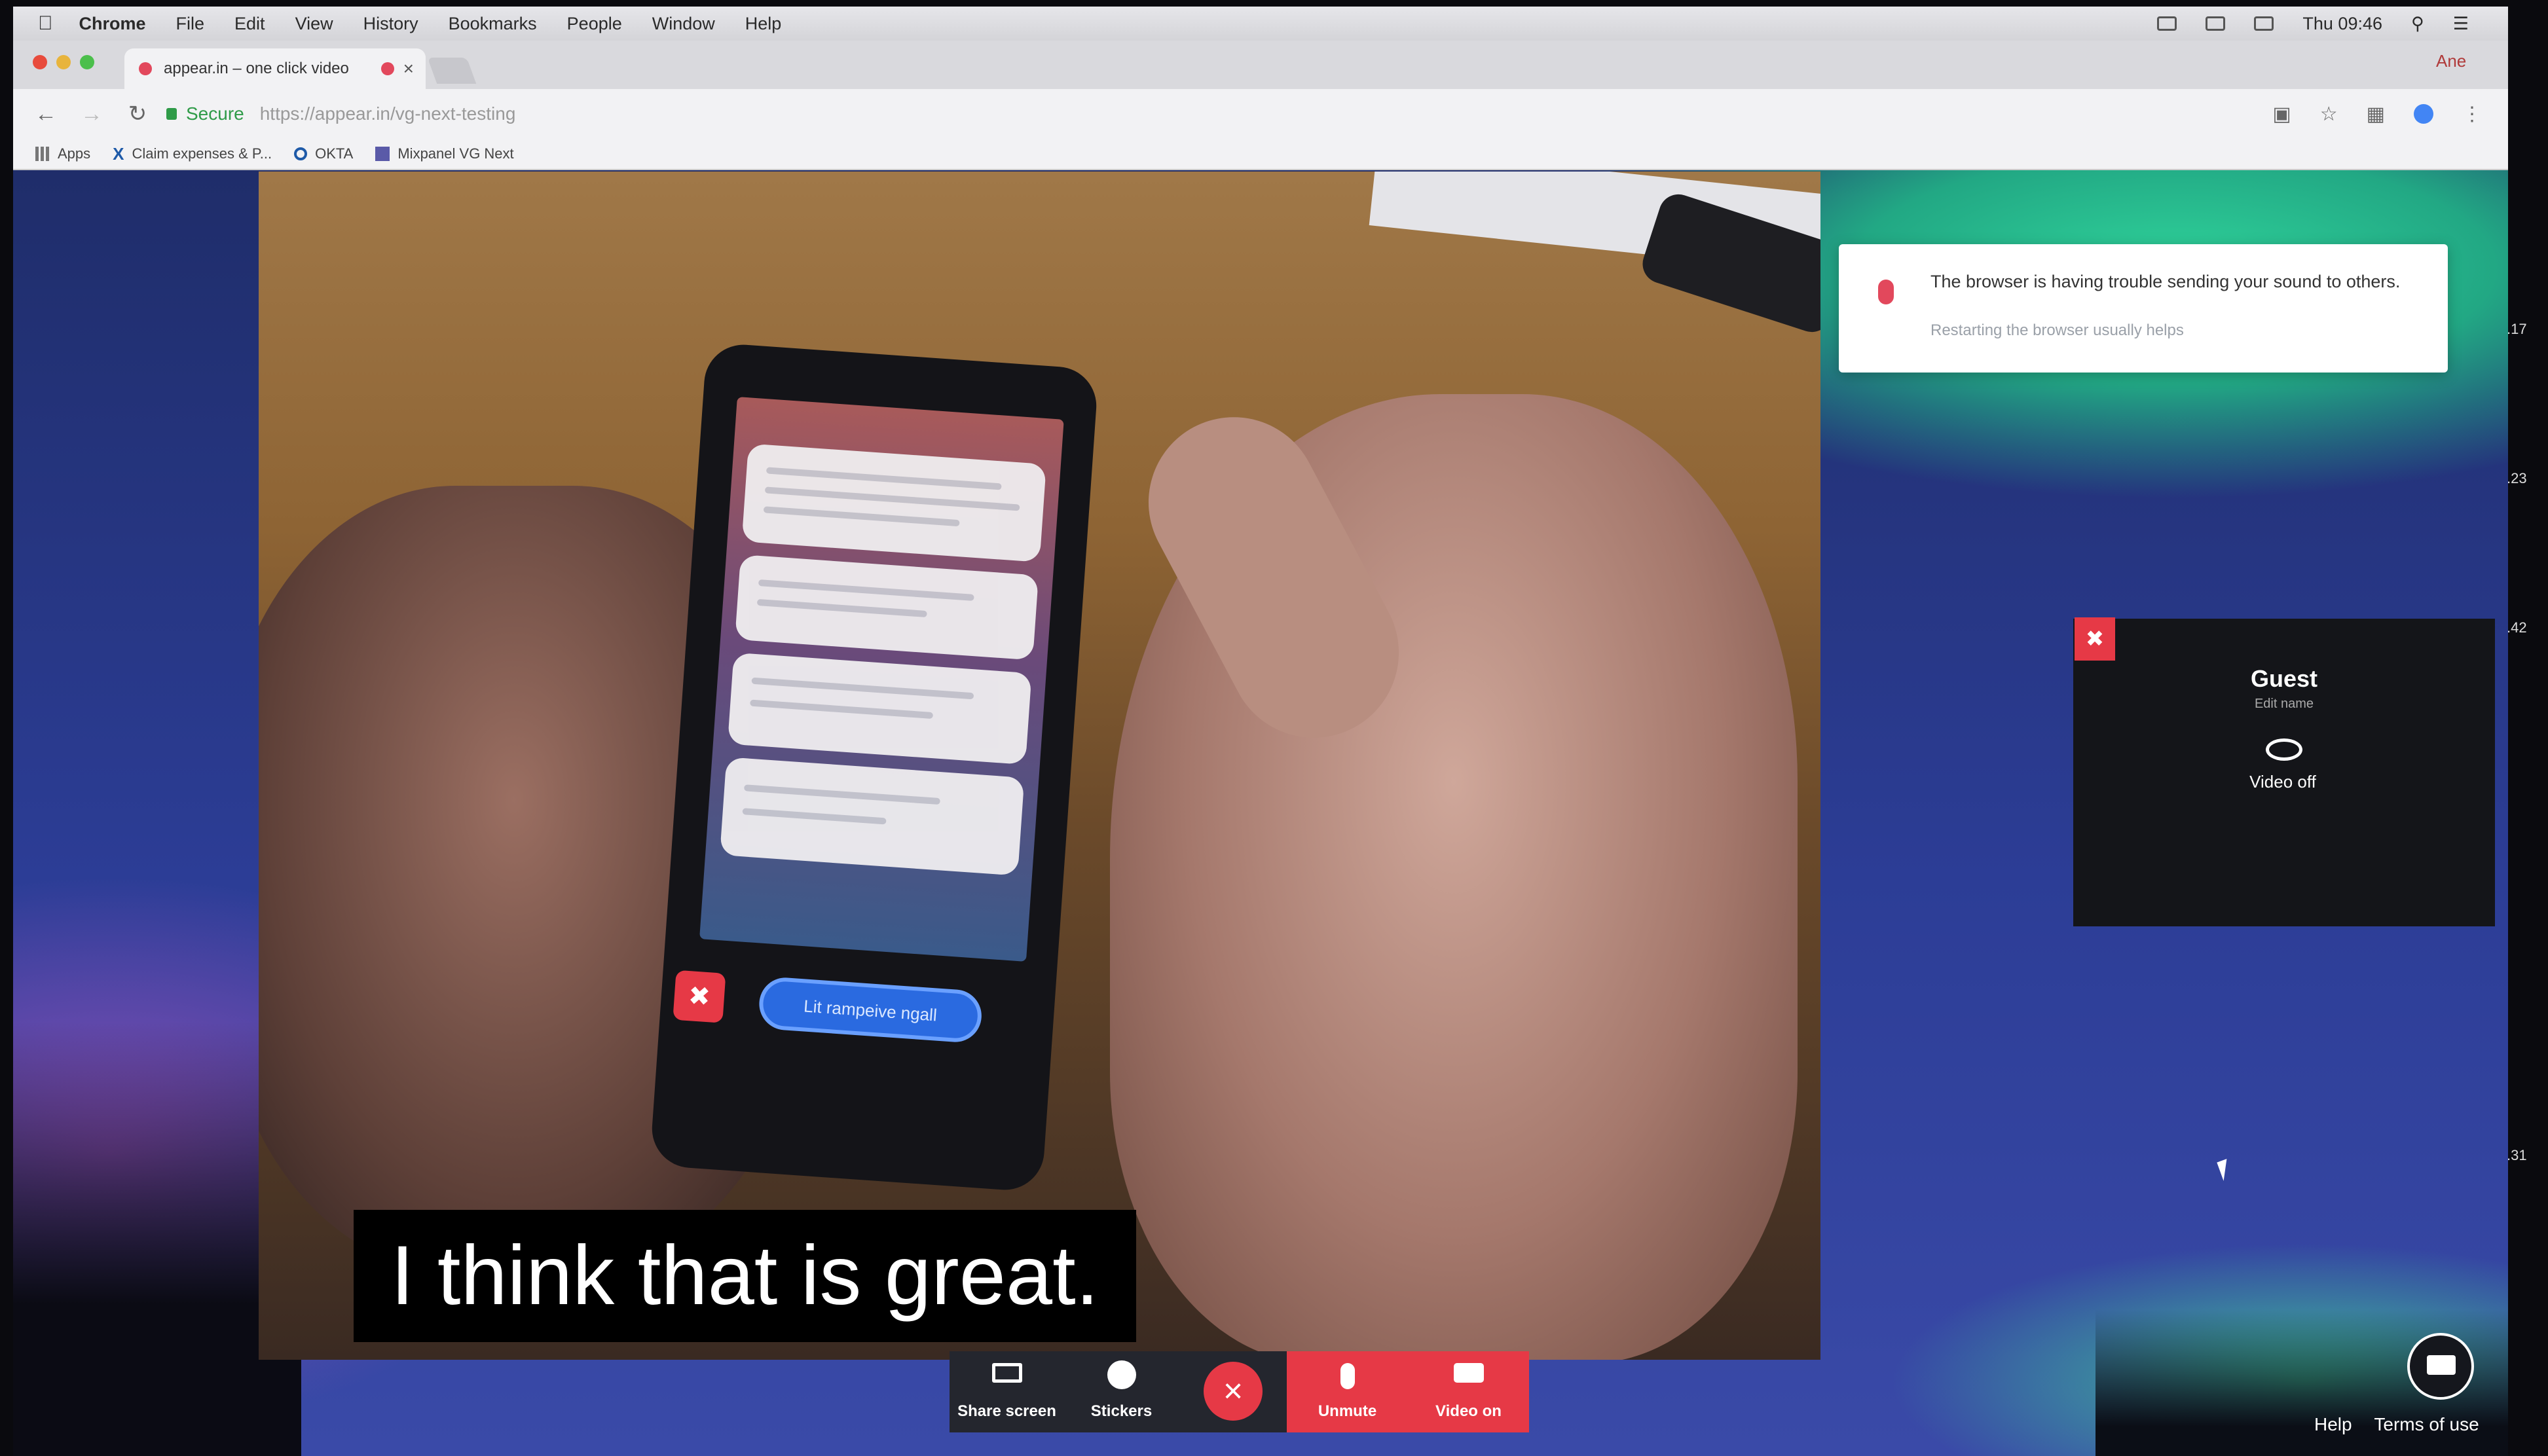  Describe the element at coordinates (2517, 329) in the screenshot. I see `edge-number: .17` at that location.